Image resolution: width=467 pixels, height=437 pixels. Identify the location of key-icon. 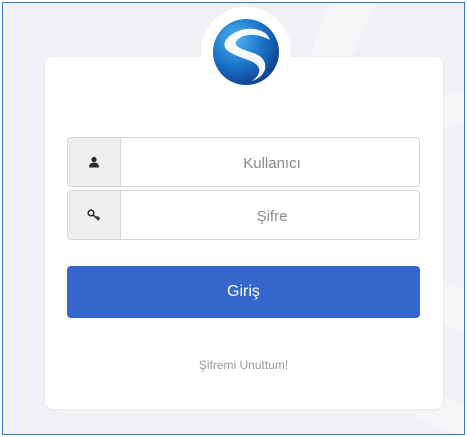
(94, 215).